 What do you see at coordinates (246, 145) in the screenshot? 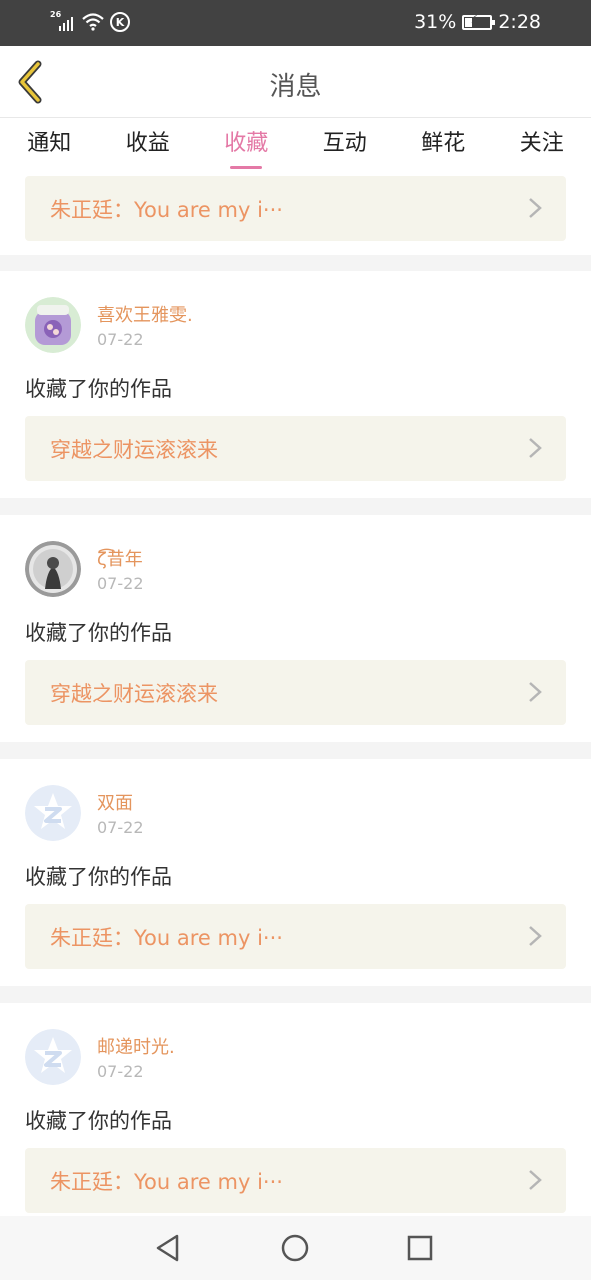
I see `tab-favorites: 收藏` at bounding box center [246, 145].